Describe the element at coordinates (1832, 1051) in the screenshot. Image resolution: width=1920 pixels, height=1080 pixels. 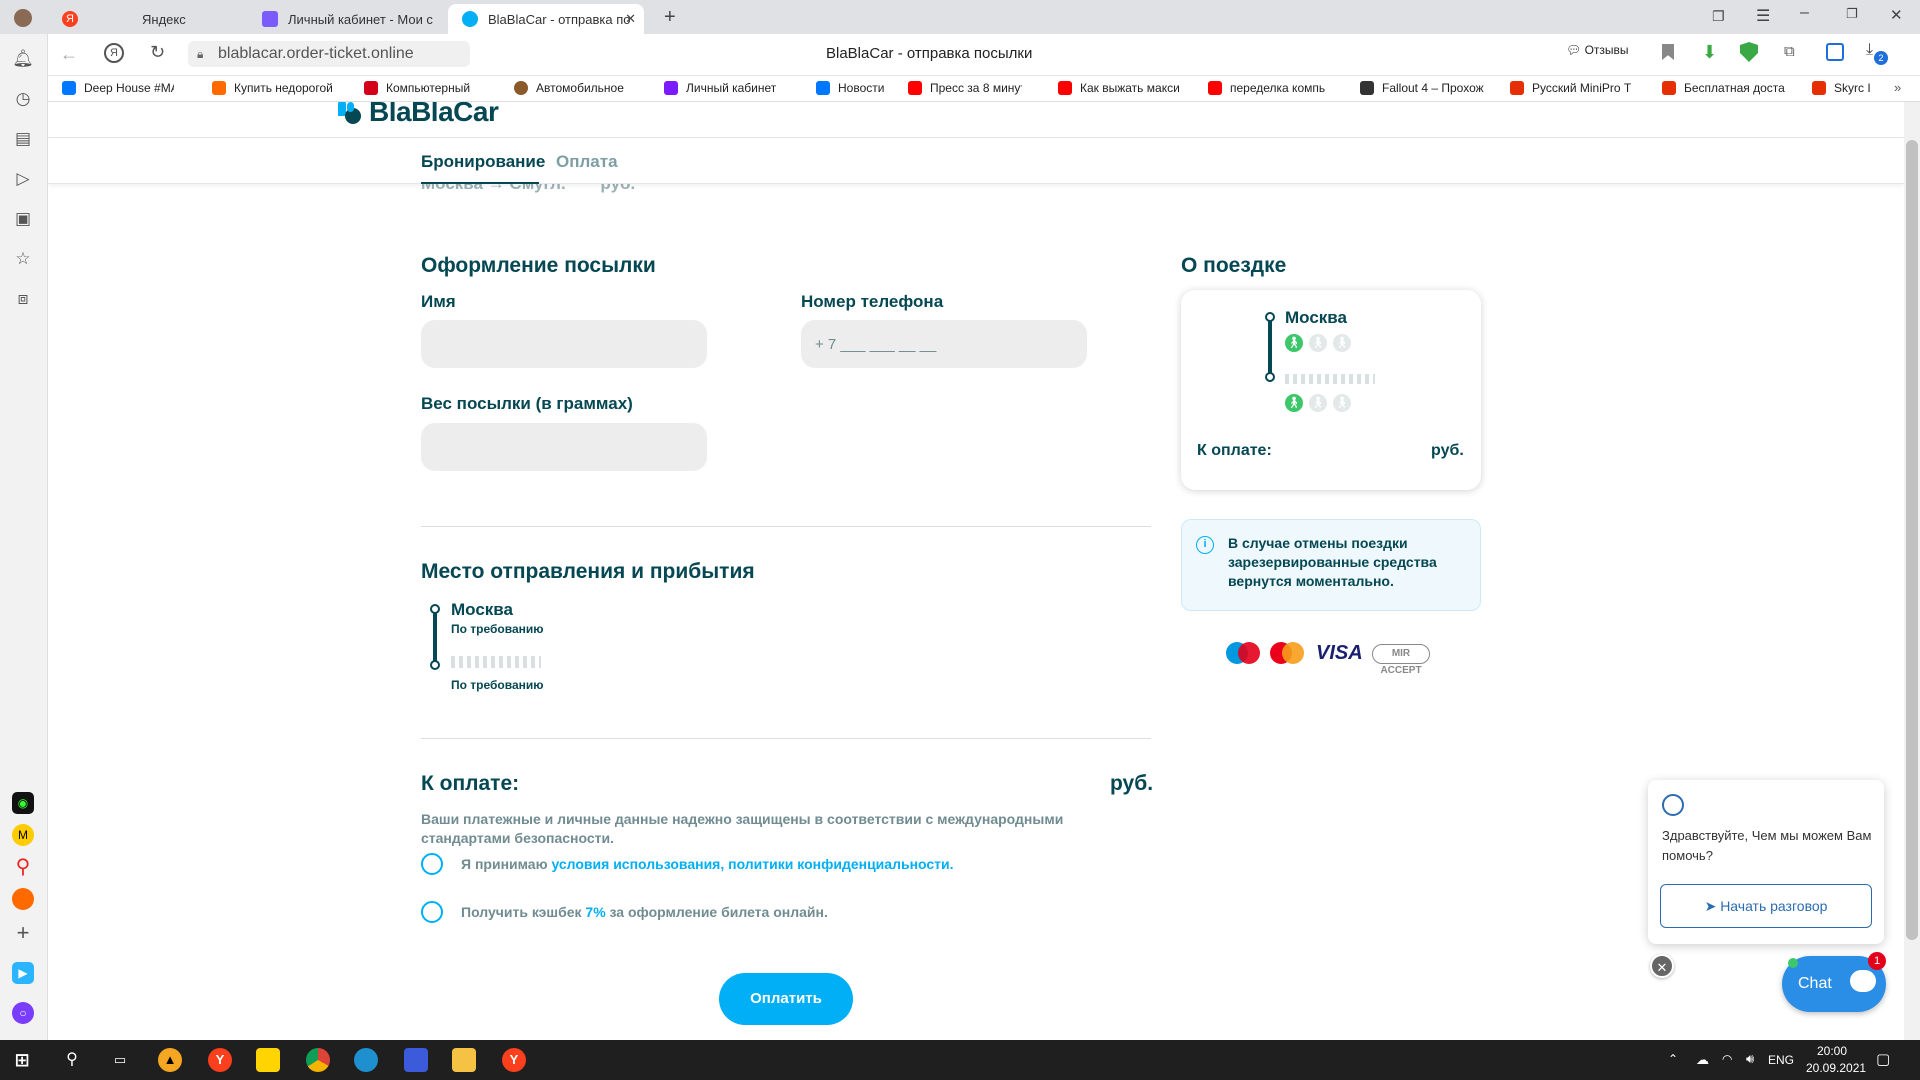
I see `clock-time: 20:00` at that location.